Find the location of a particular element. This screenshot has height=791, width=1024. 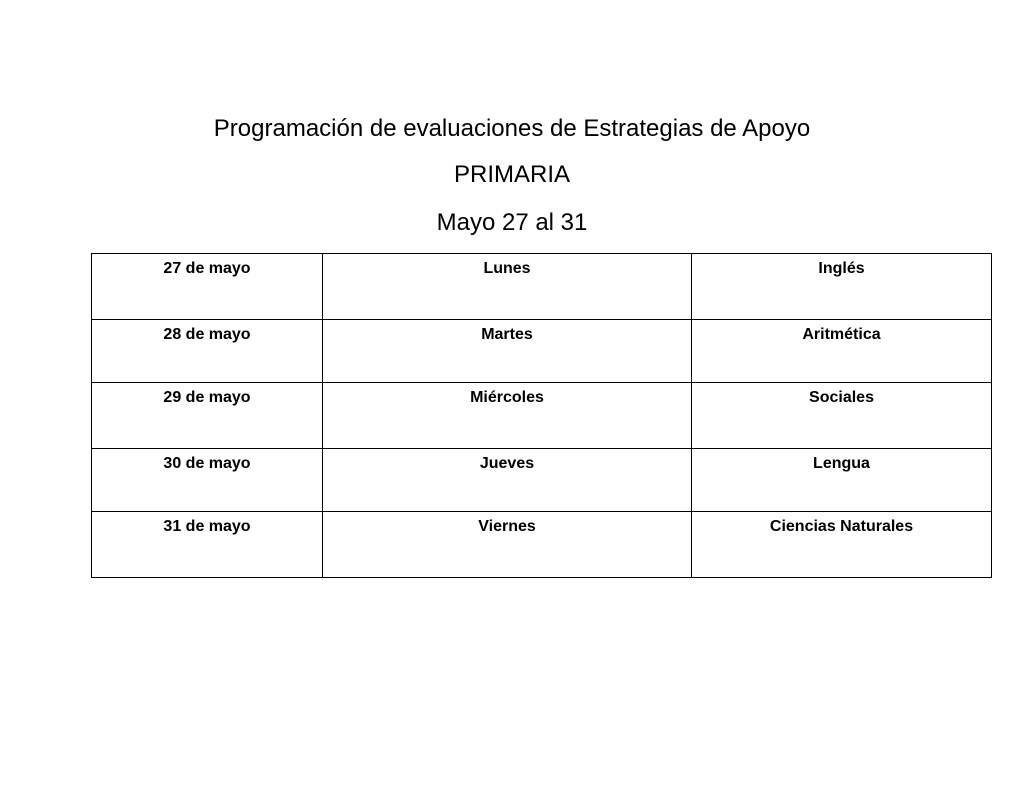

subject-cell: Aritmética is located at coordinates (841, 351).